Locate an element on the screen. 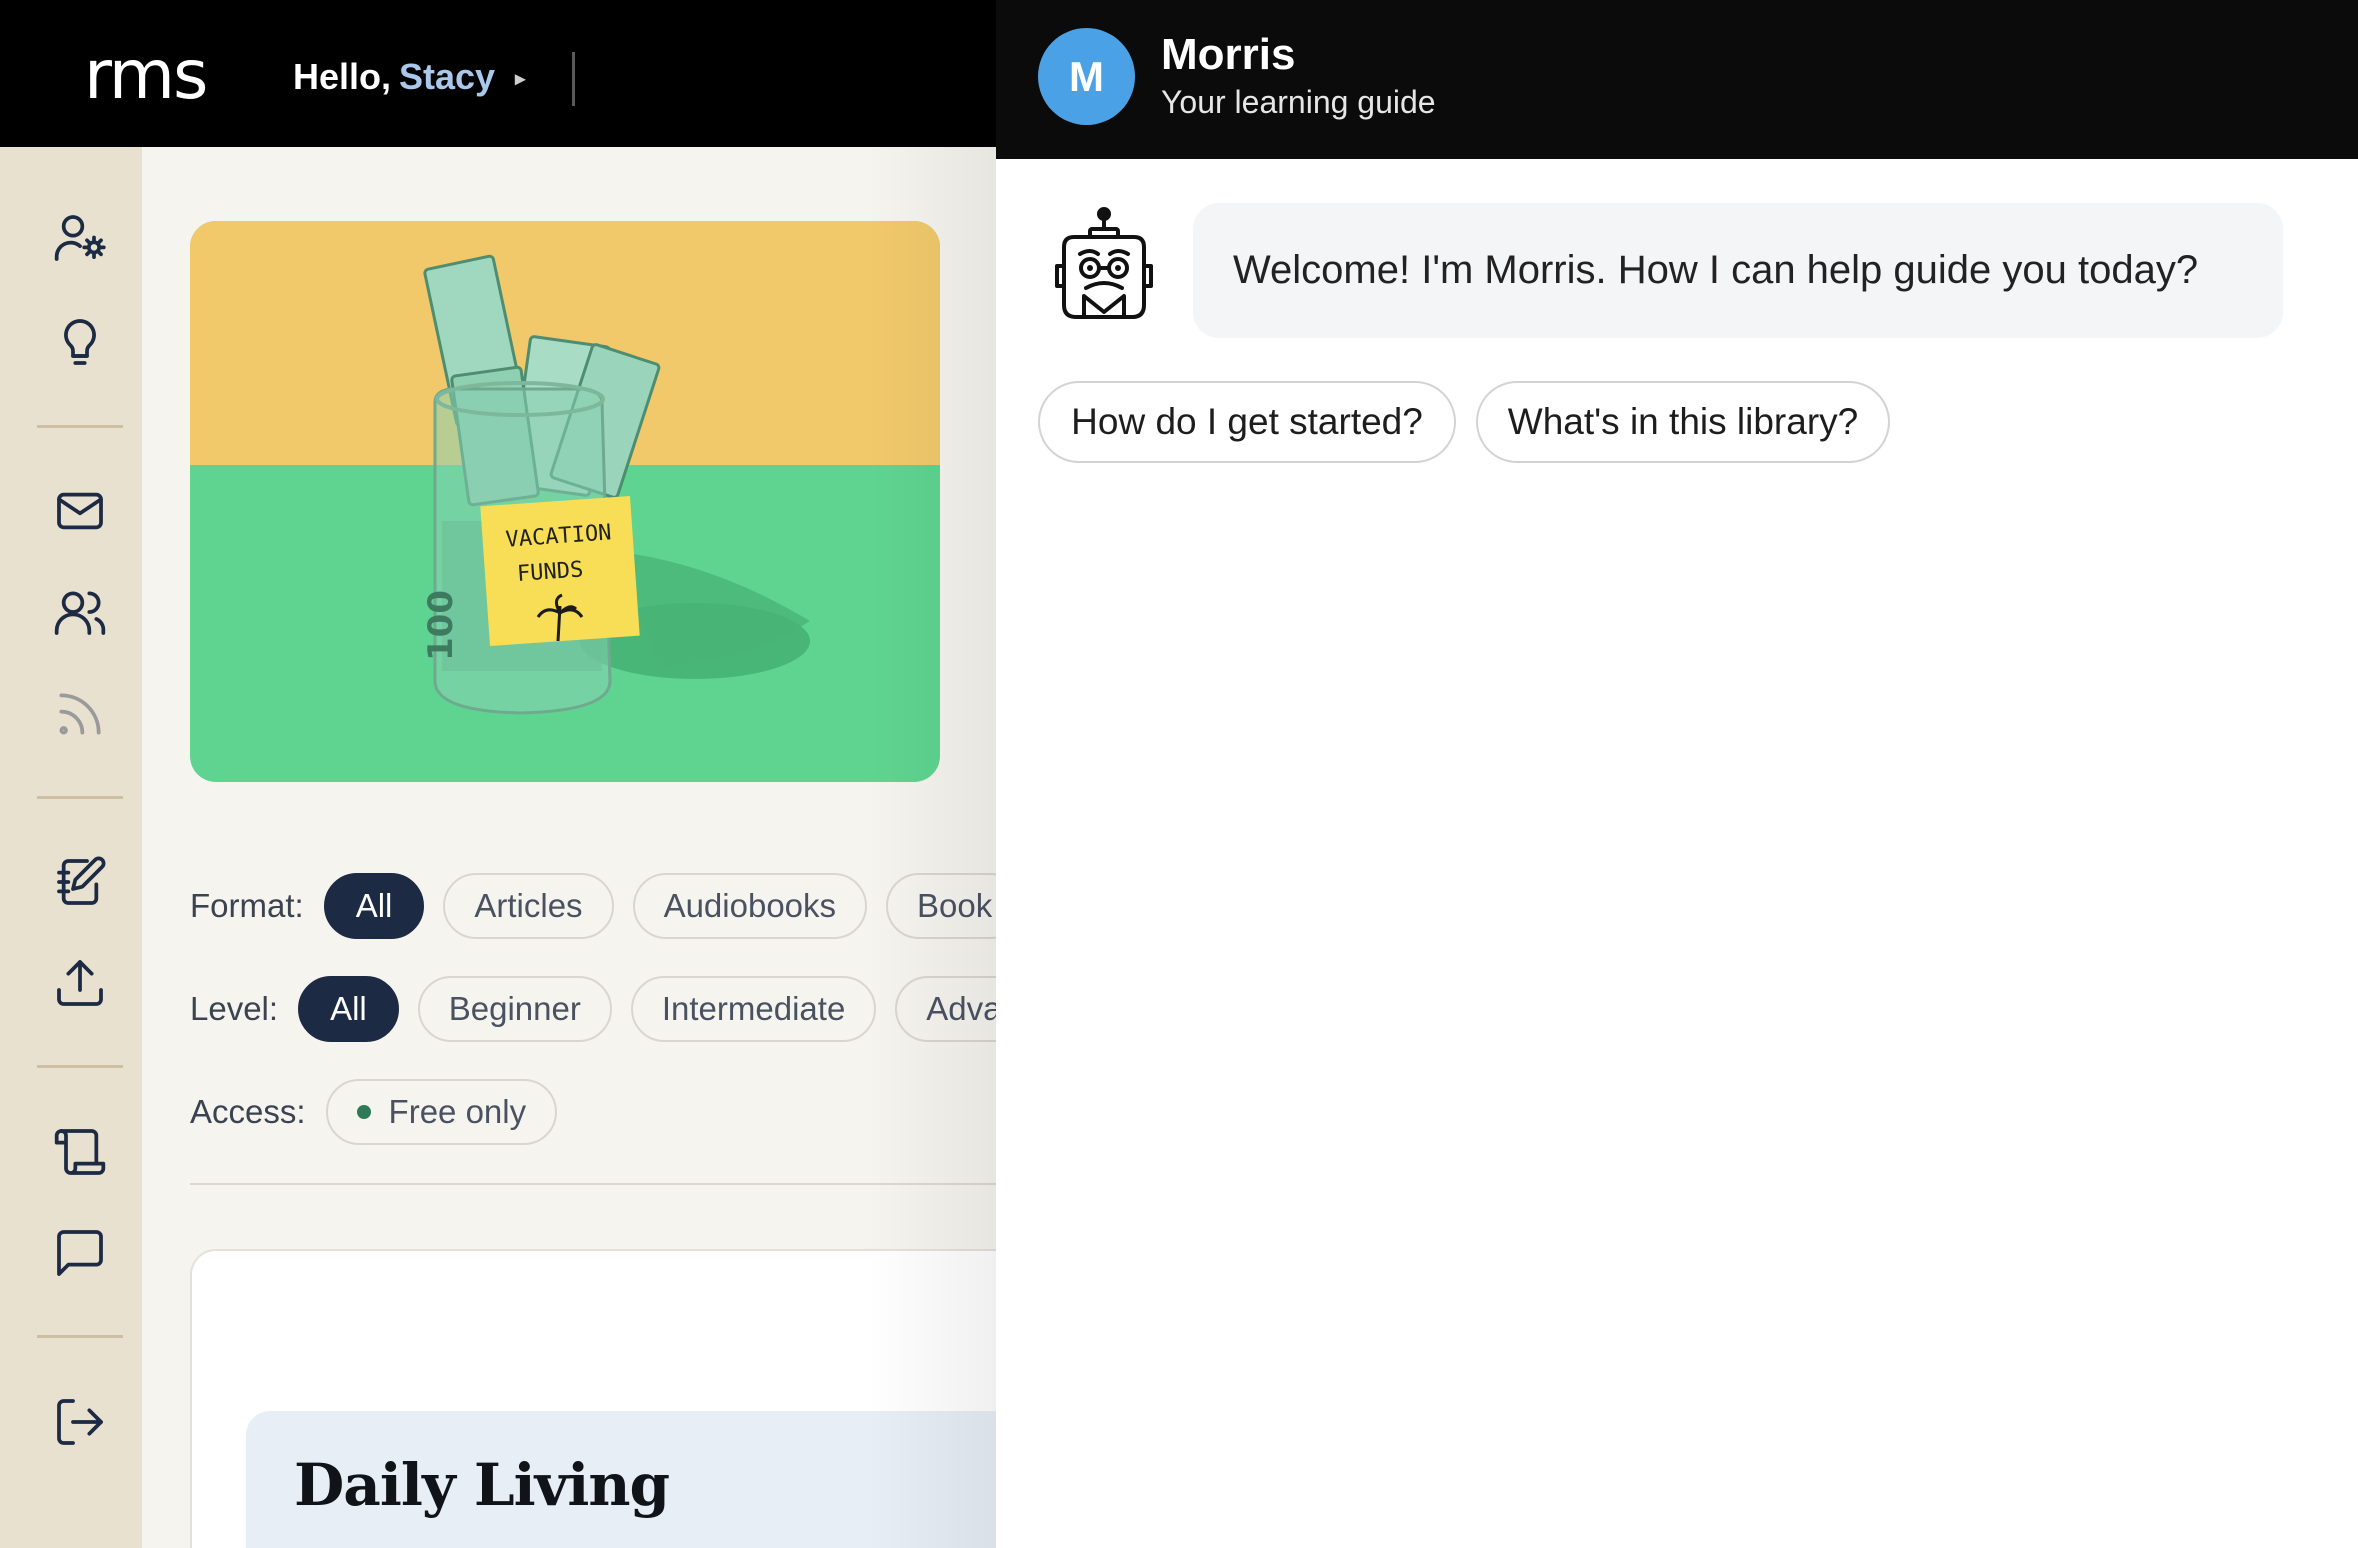  format-chip-all: All is located at coordinates (374, 906).